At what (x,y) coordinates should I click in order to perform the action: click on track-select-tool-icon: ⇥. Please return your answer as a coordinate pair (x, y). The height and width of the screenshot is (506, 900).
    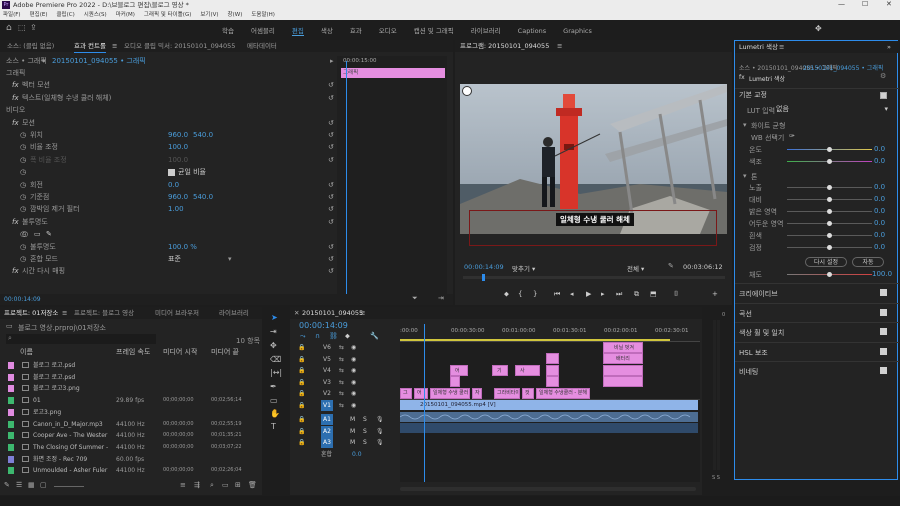
    Looking at the image, I should click on (273, 331).